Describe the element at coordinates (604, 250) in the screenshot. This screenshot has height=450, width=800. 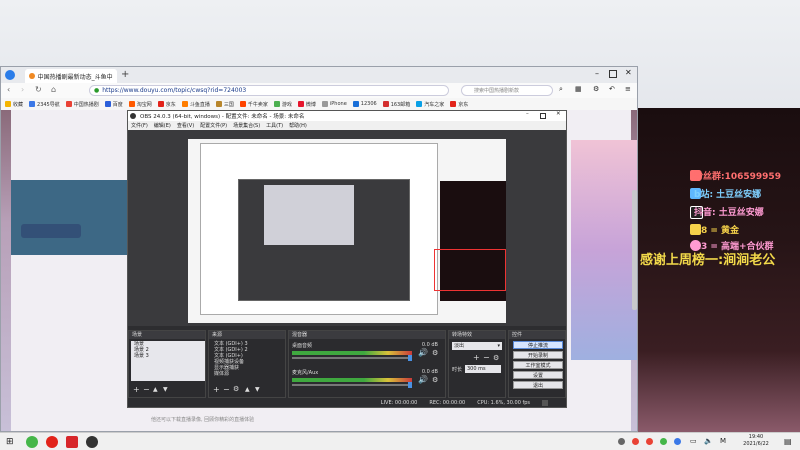
I see `game-banner-right` at that location.